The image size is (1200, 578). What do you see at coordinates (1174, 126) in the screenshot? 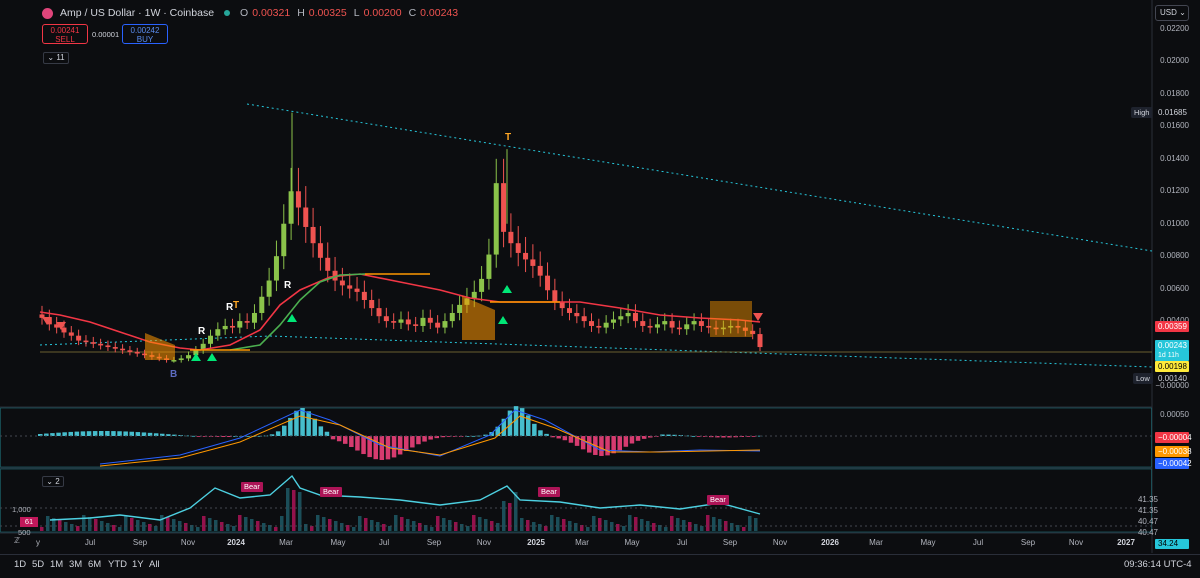
I see `price-tick-label: 0.01600` at bounding box center [1174, 126].